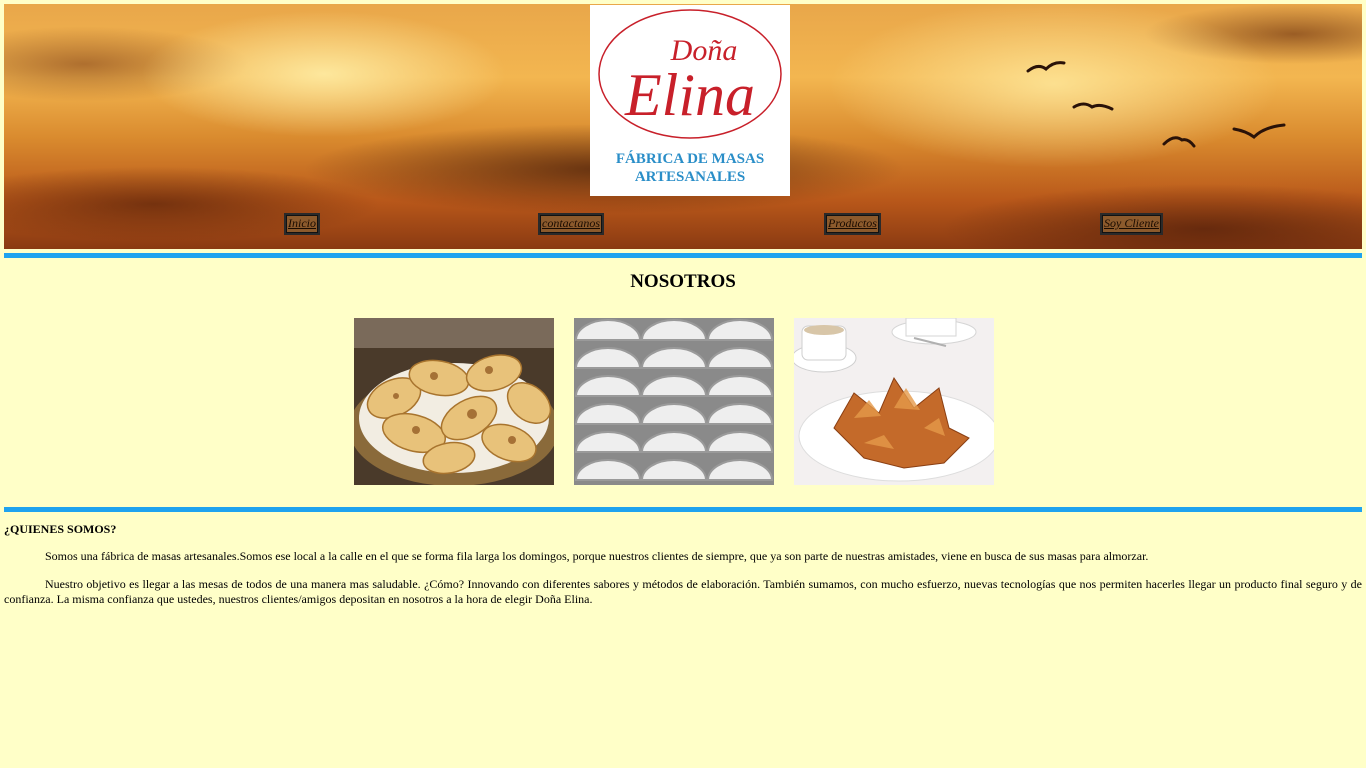 The image size is (1366, 768). Describe the element at coordinates (1156, 104) in the screenshot. I see `birds-icon` at that location.